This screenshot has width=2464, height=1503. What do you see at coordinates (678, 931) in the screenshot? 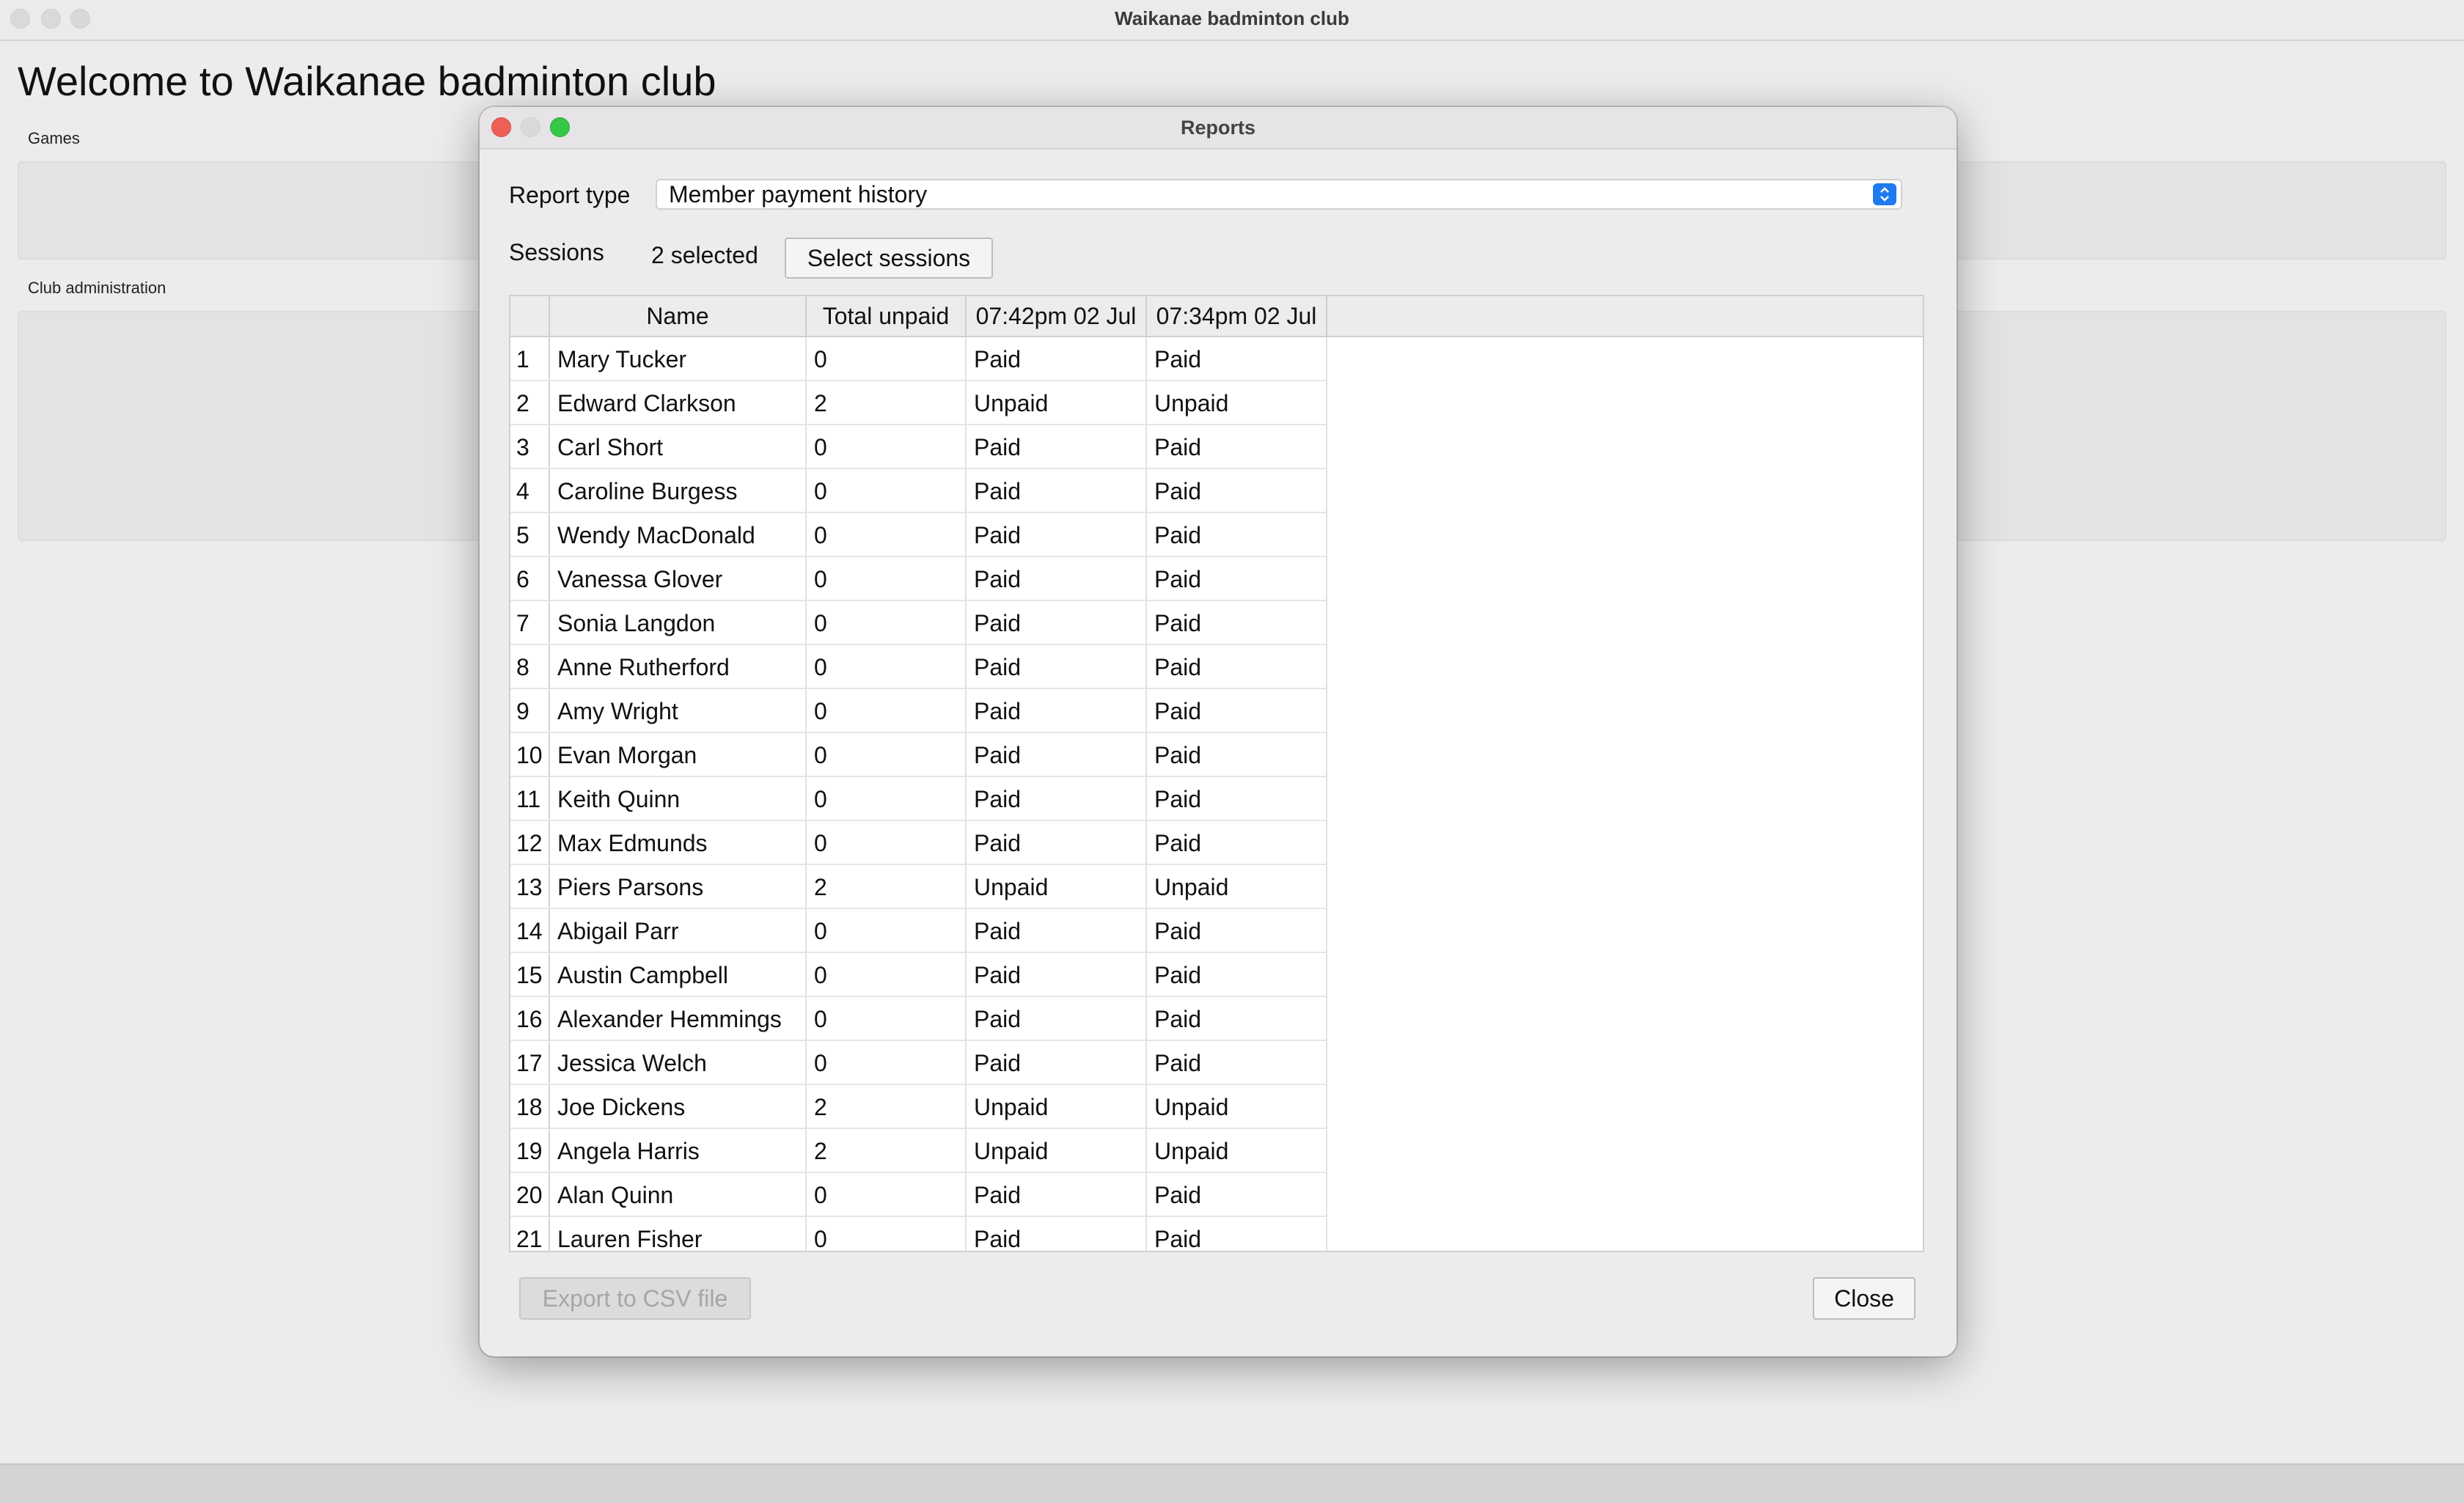
I see `name-cell: Abigail Parr` at bounding box center [678, 931].